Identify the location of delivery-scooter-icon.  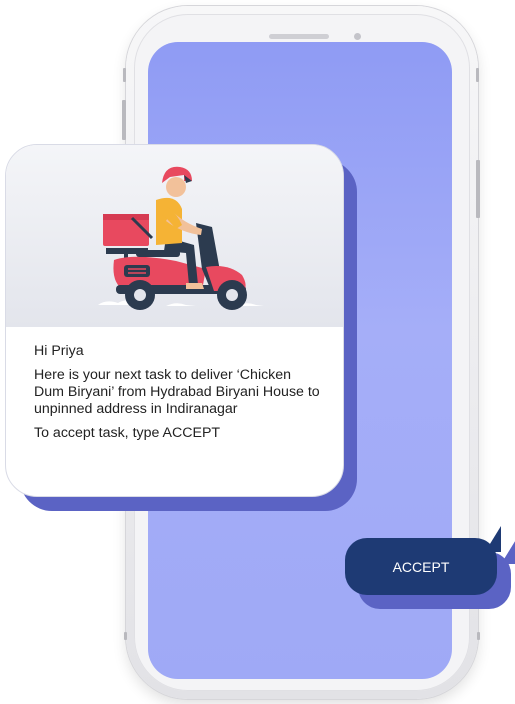
(181, 238).